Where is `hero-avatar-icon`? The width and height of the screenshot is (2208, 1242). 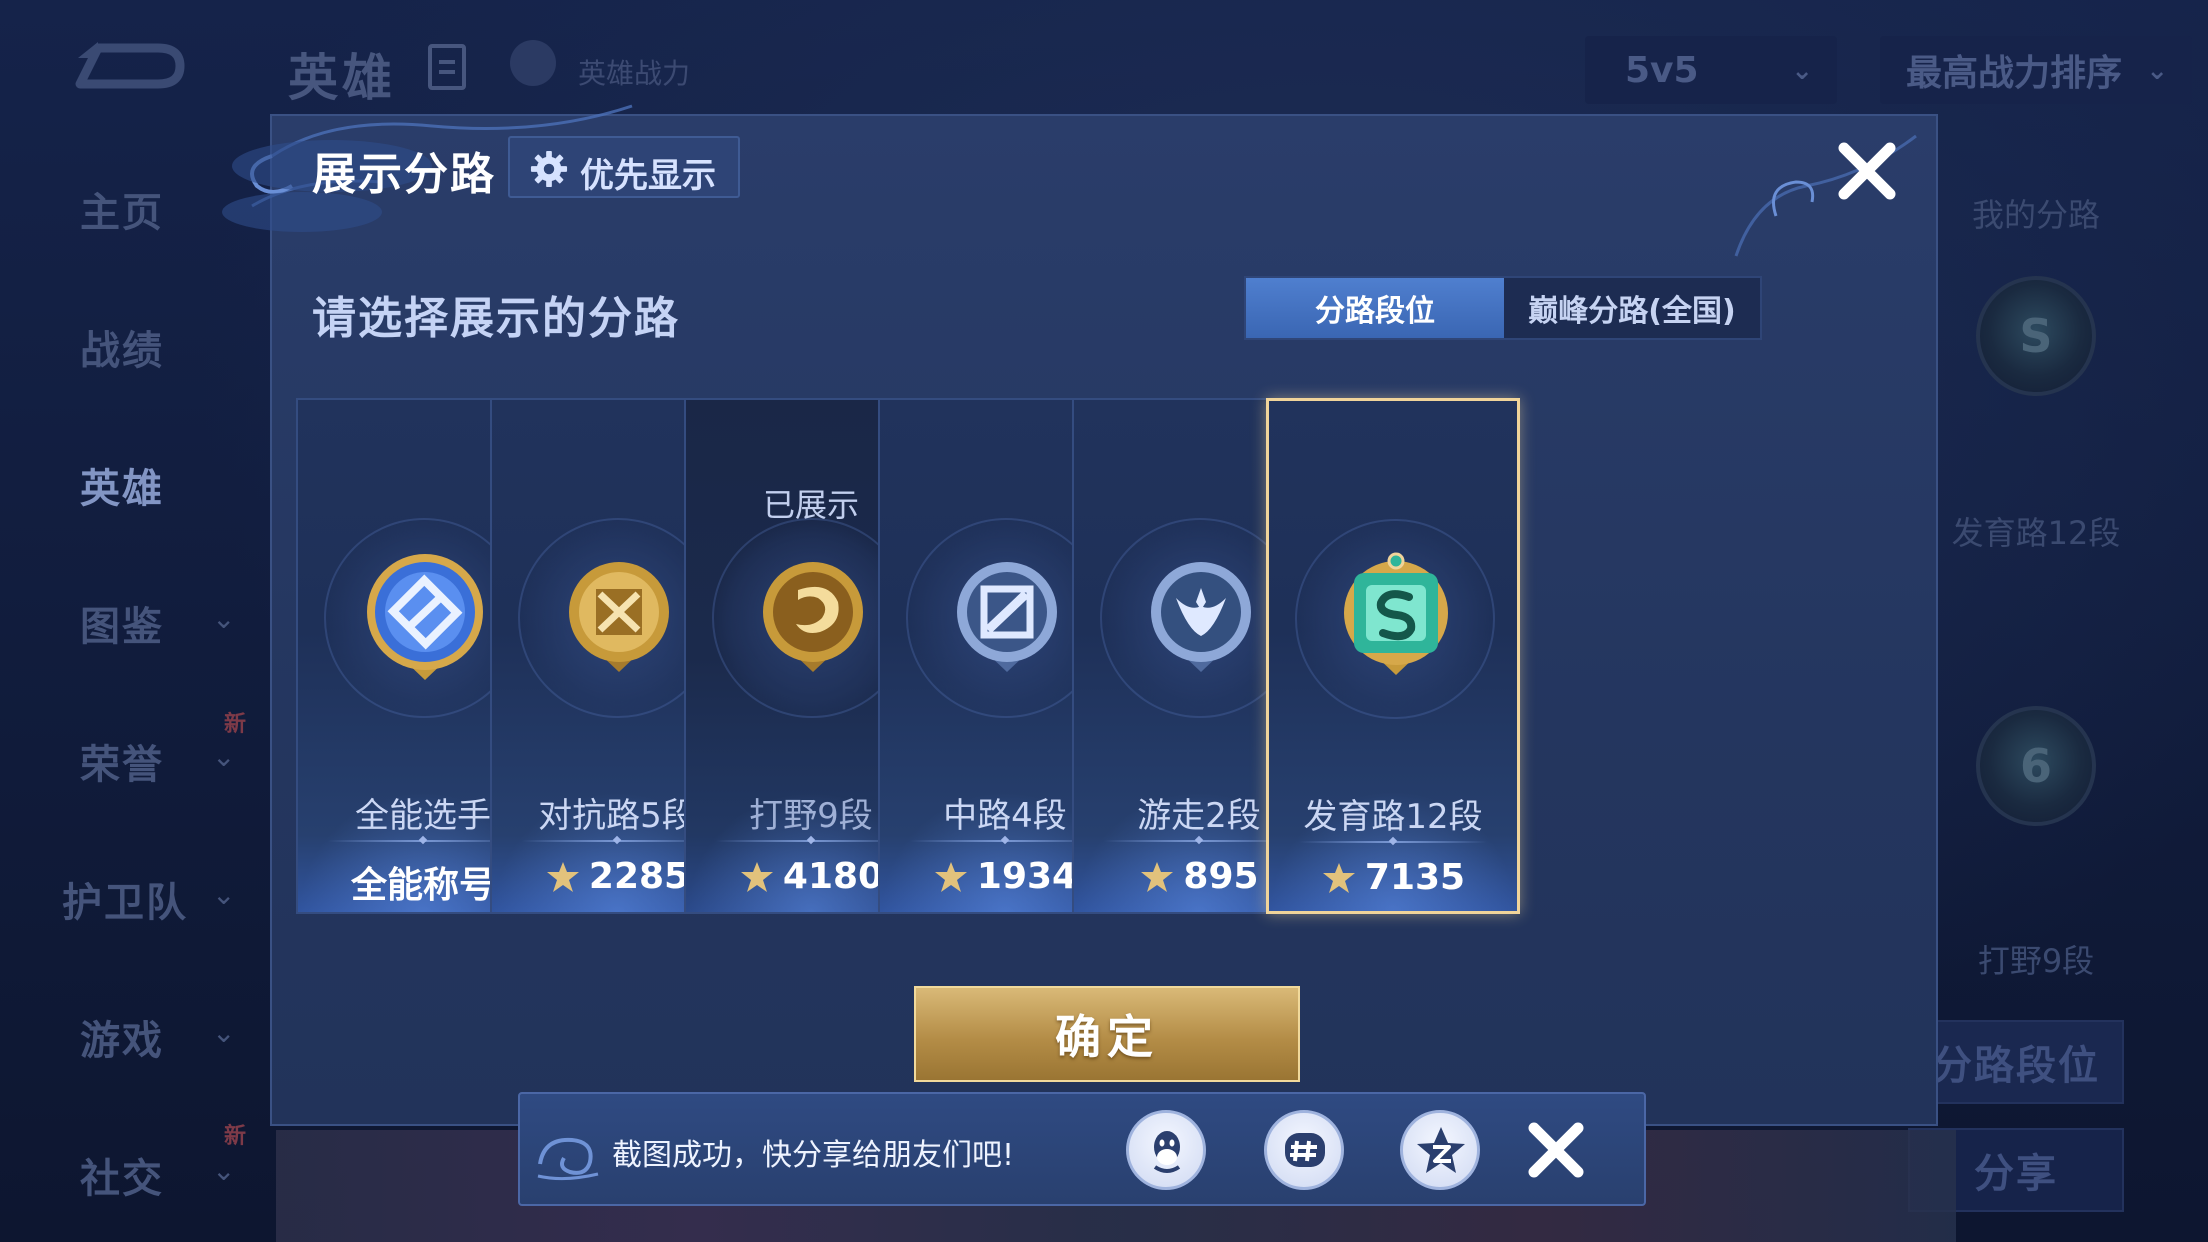 hero-avatar-icon is located at coordinates (533, 63).